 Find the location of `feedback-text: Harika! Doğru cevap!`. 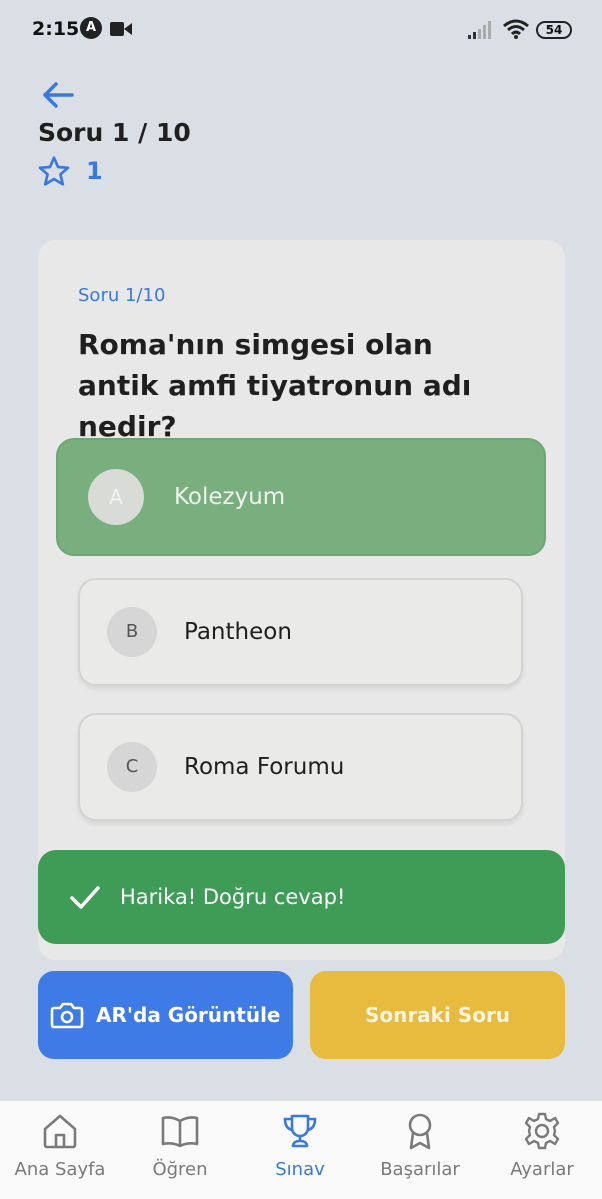

feedback-text: Harika! Doğru cevap! is located at coordinates (233, 897).